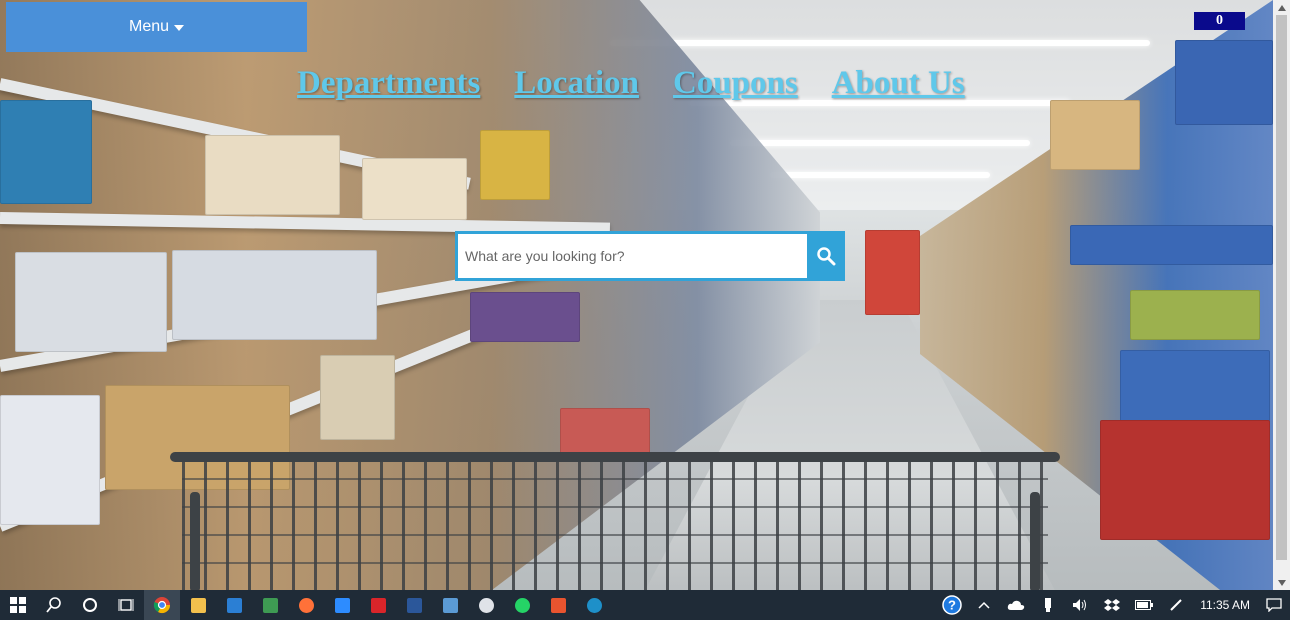 The image size is (1290, 620). What do you see at coordinates (576, 83) in the screenshot?
I see `nav-link-location: Location` at bounding box center [576, 83].